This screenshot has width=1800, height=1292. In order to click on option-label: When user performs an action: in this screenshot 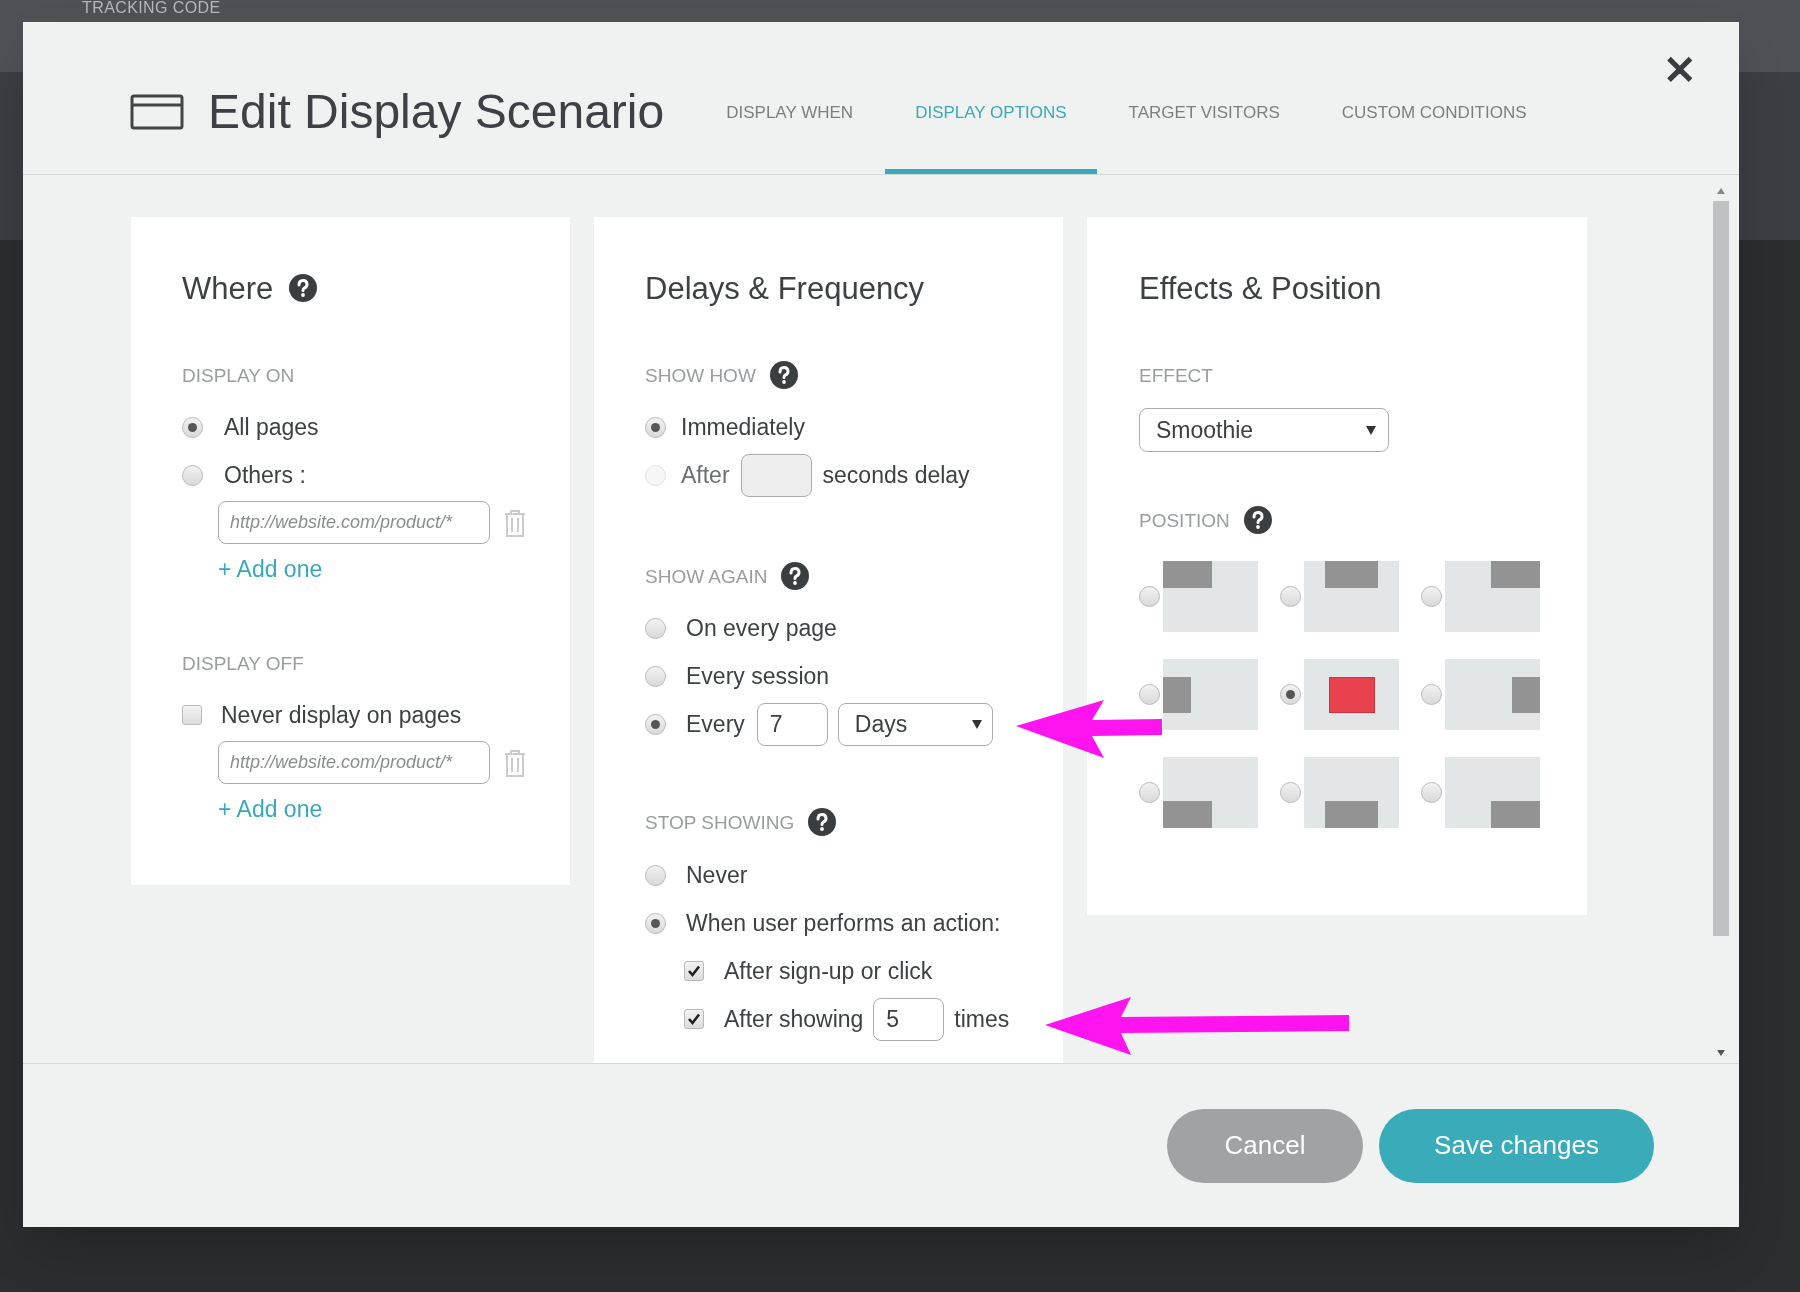, I will do `click(843, 923)`.